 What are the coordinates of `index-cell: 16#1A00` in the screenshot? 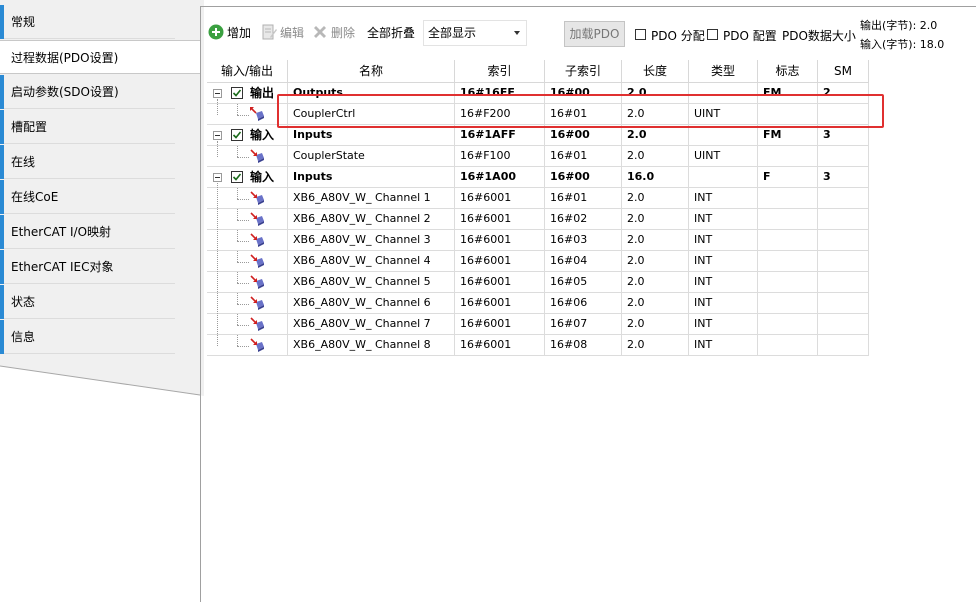 It's located at (500, 177).